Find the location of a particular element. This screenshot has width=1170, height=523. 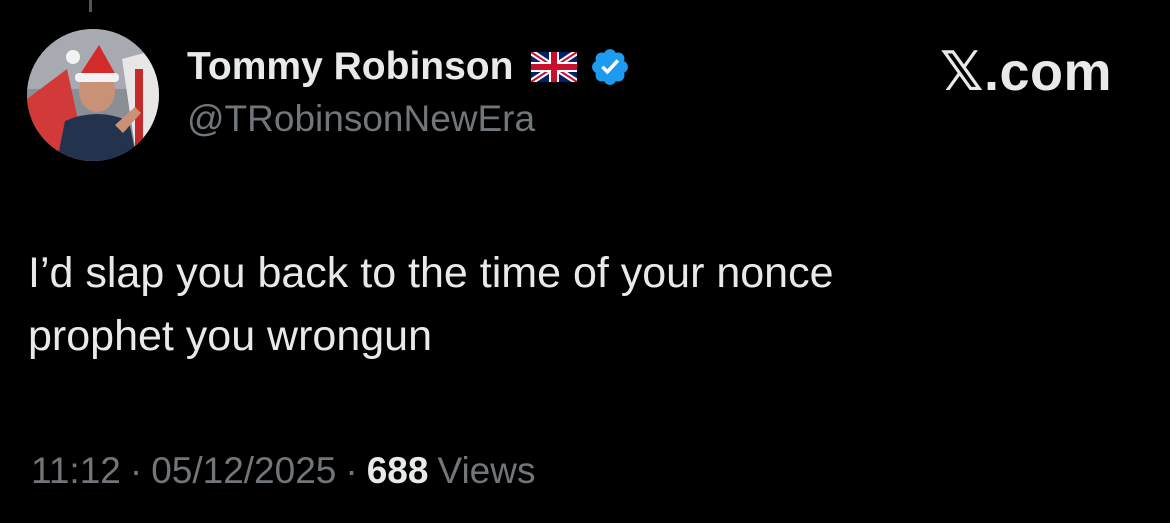

avatar is located at coordinates (93, 95).